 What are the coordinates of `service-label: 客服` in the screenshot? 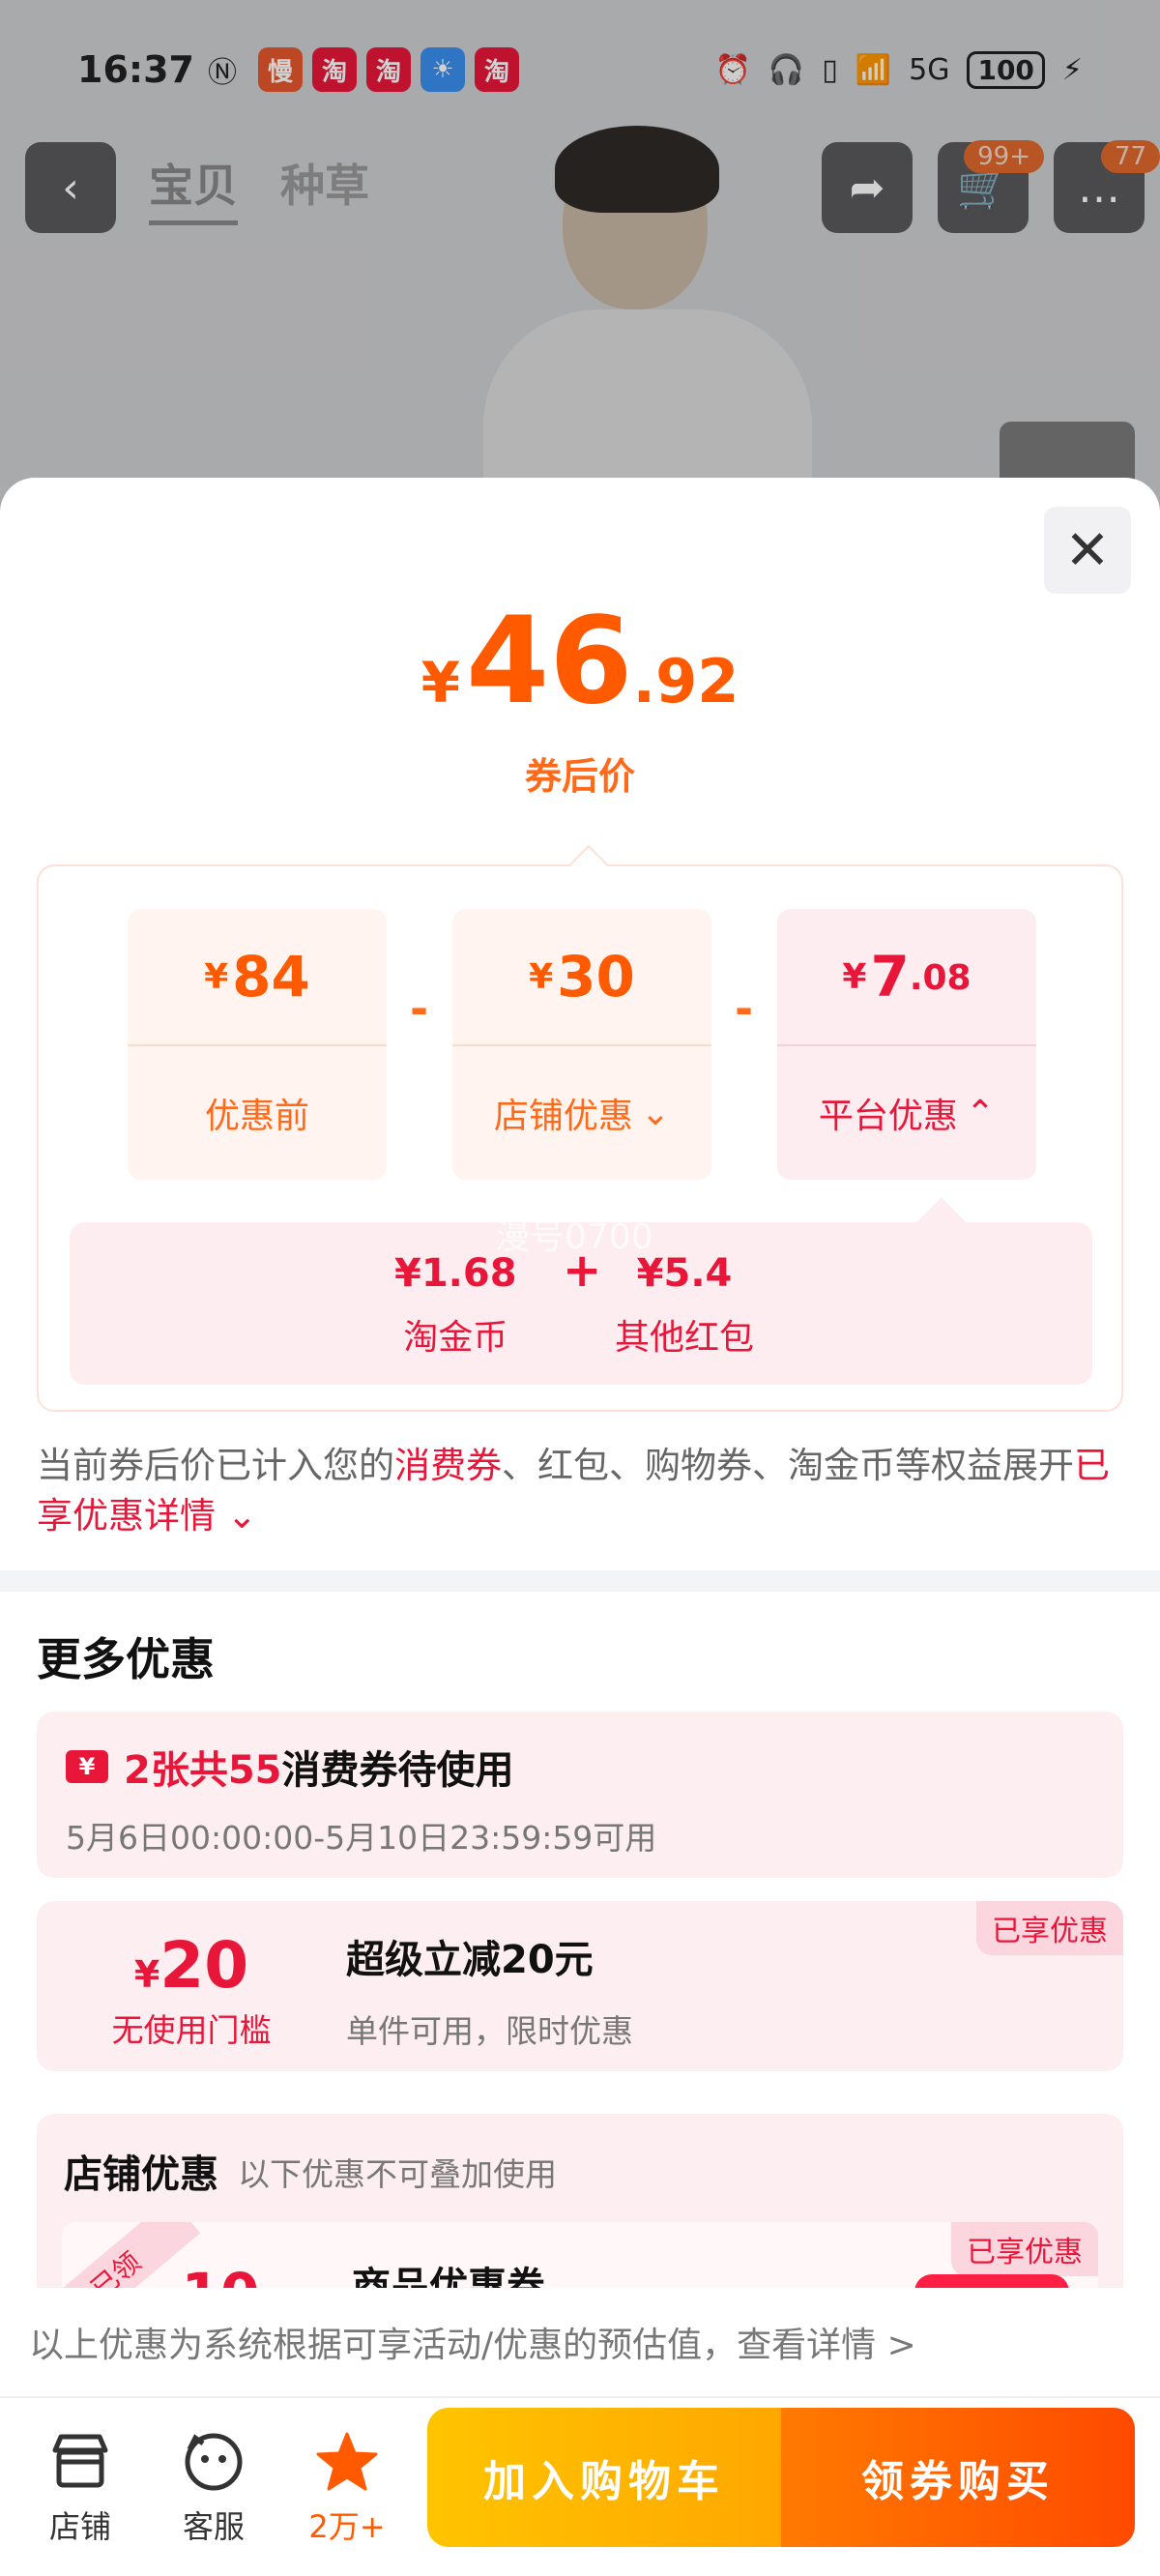 It's located at (214, 2526).